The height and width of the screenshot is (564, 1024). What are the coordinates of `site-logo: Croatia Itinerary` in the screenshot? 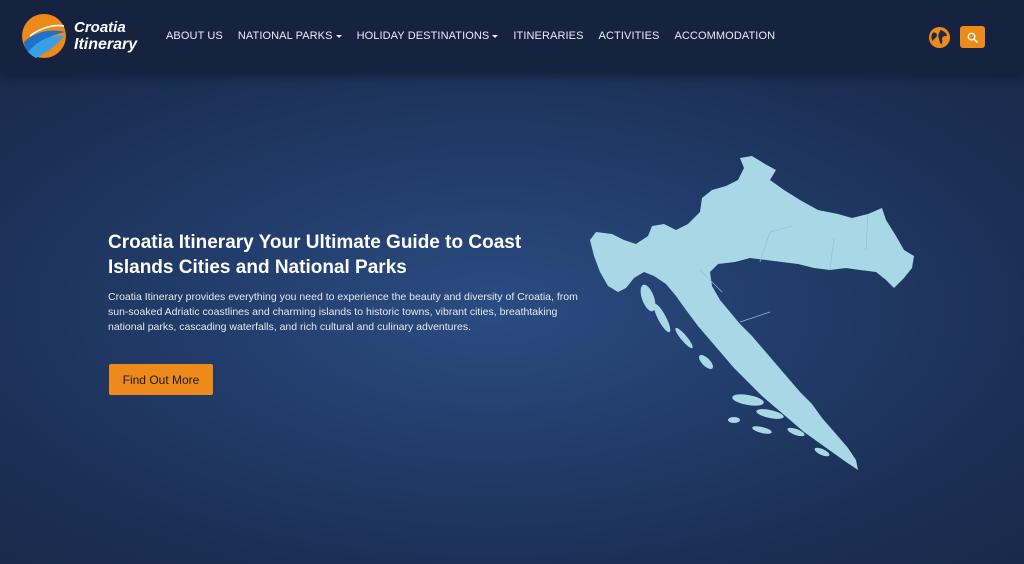 It's located at (78, 36).